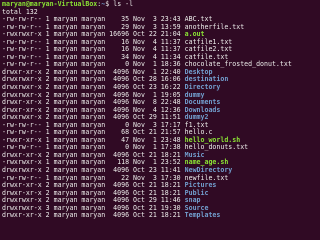  Describe the element at coordinates (147, 4) in the screenshot. I see `command-line: maryan@maryan-VirtualBox:~$ ls -l` at that location.